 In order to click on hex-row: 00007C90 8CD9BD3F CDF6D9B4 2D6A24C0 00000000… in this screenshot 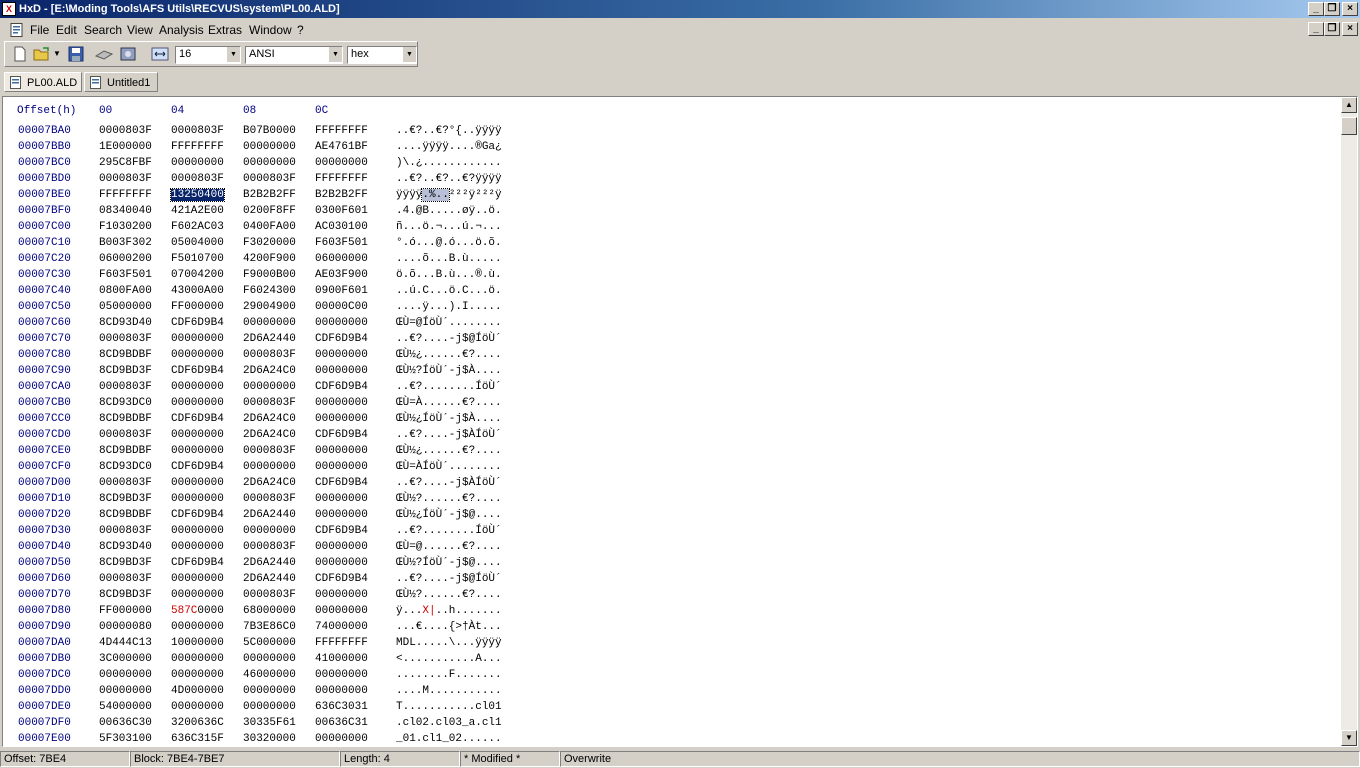, I will do `click(668, 371)`.